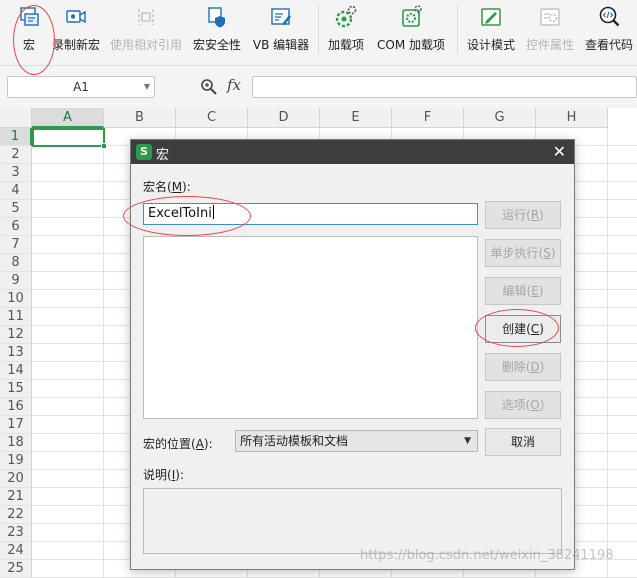  What do you see at coordinates (140, 118) in the screenshot?
I see `column-header: B` at bounding box center [140, 118].